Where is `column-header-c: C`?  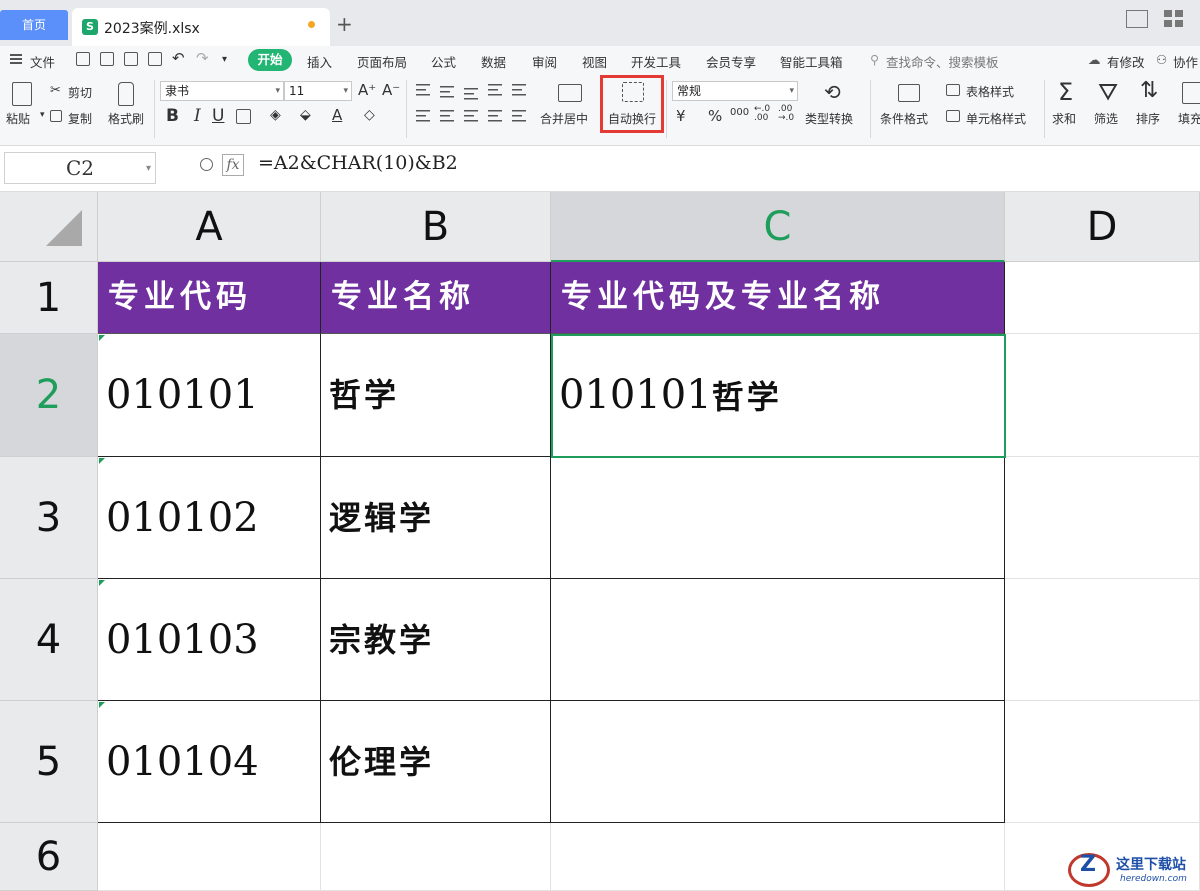
column-header-c: C is located at coordinates (778, 227).